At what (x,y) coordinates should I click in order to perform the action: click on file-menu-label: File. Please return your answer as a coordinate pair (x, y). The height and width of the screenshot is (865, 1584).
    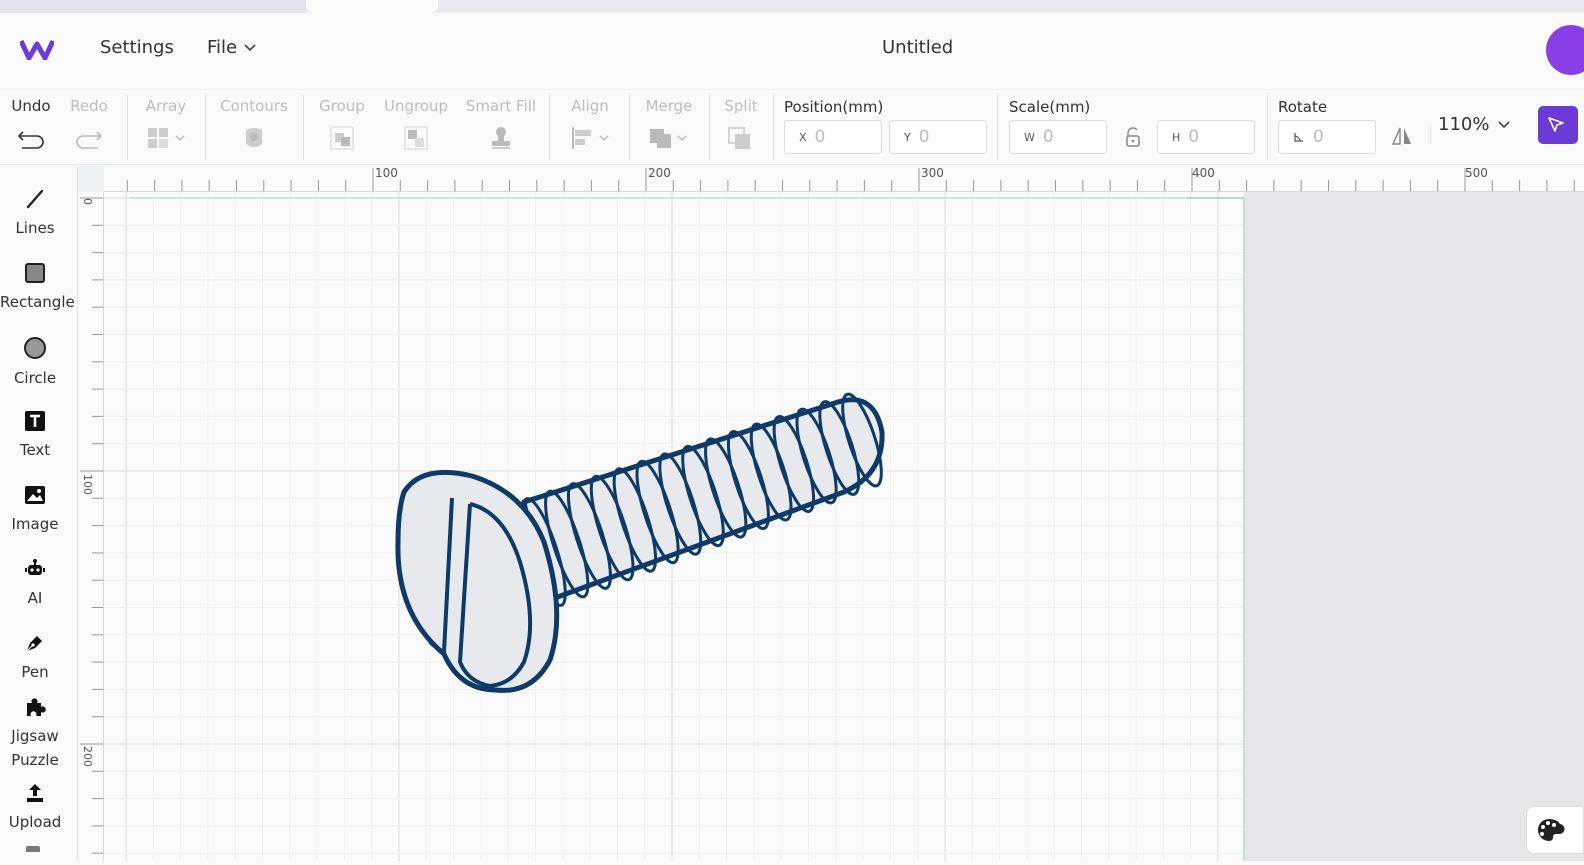
    Looking at the image, I should click on (222, 47).